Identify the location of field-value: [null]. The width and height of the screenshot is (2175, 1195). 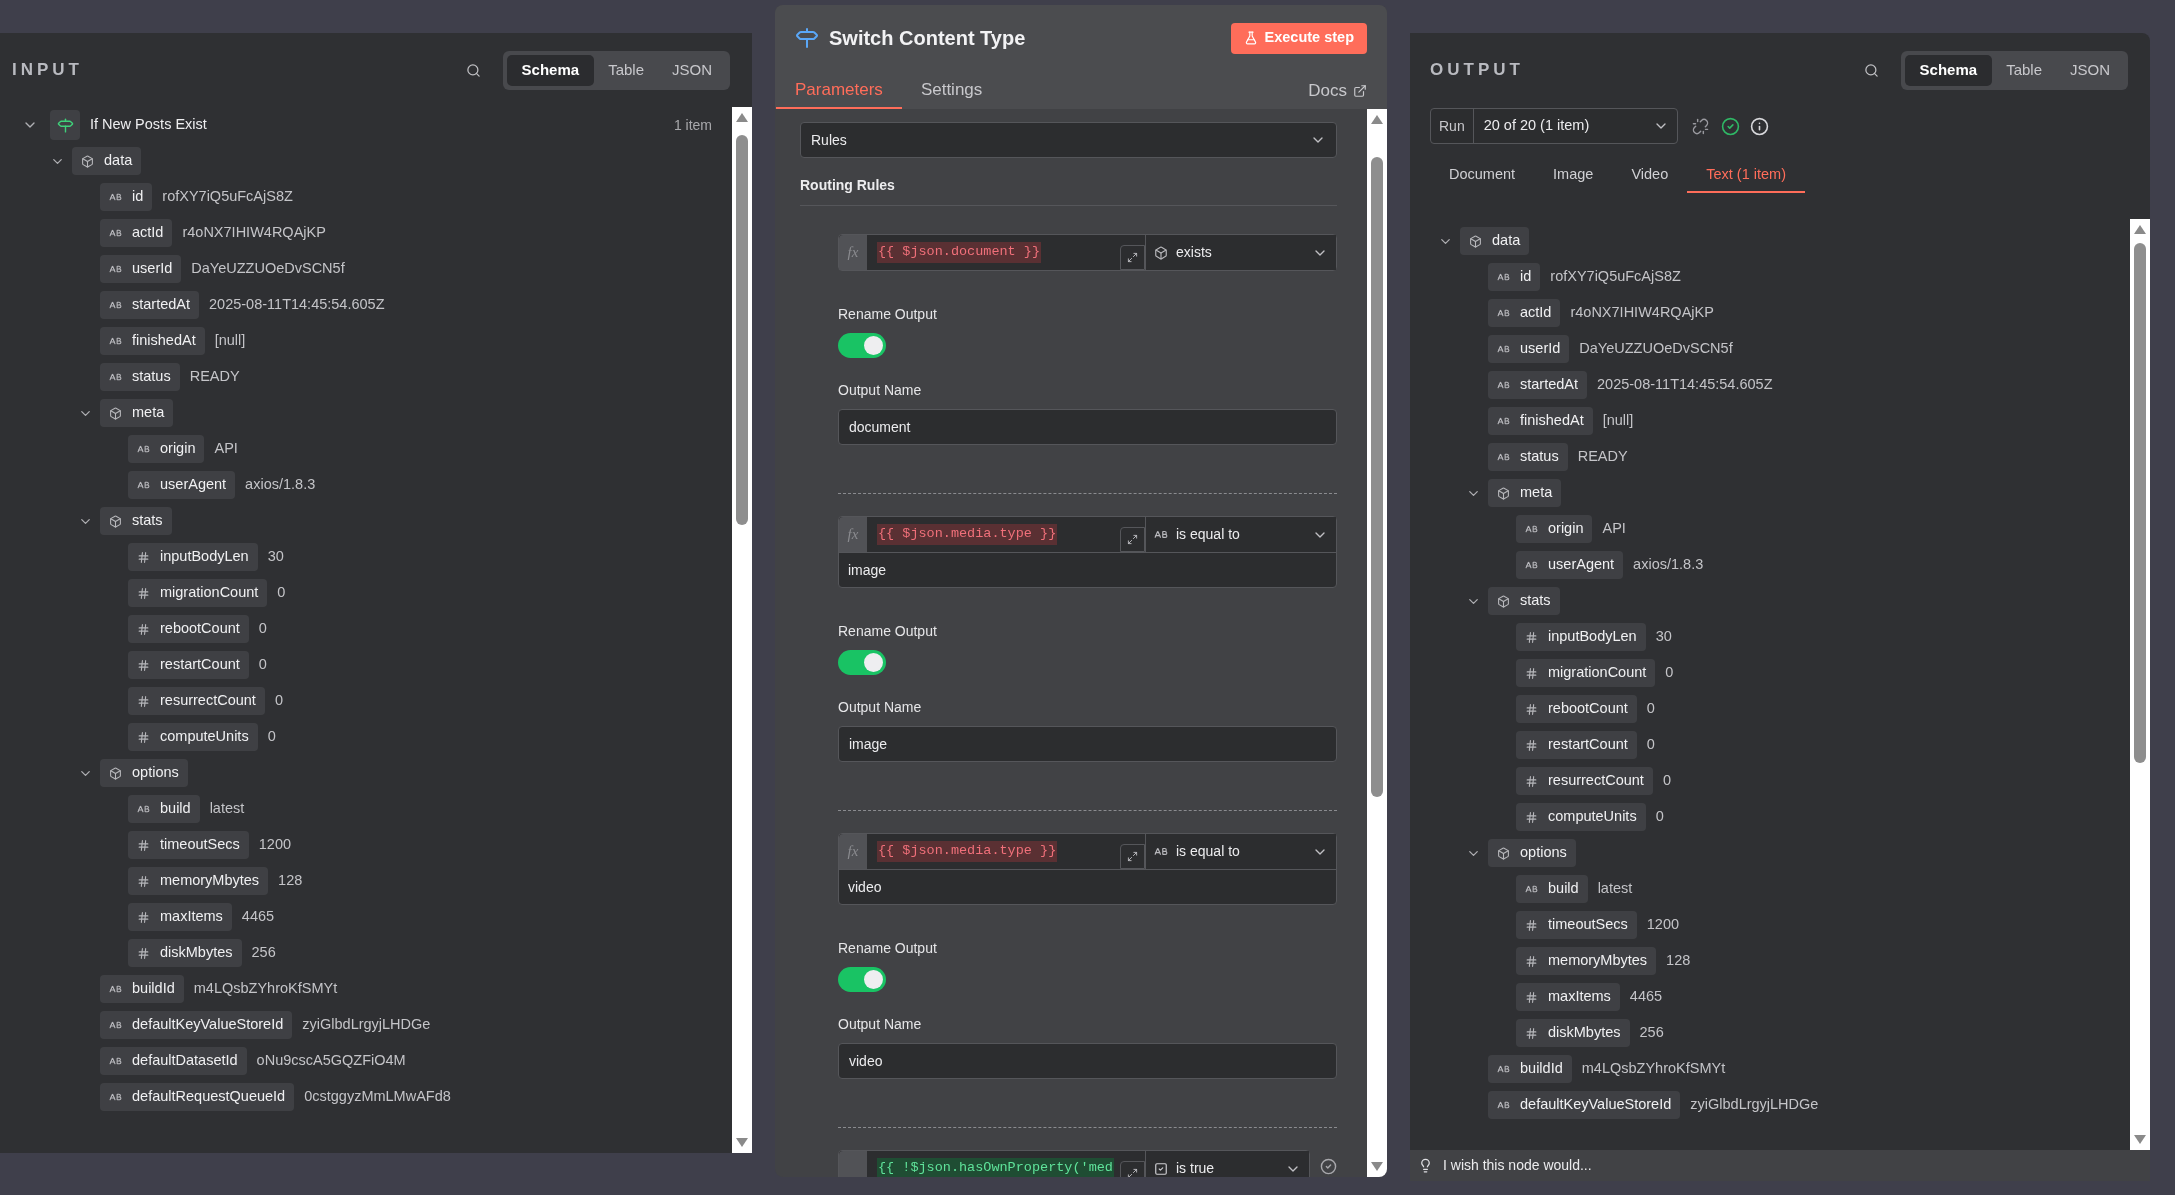
(230, 341).